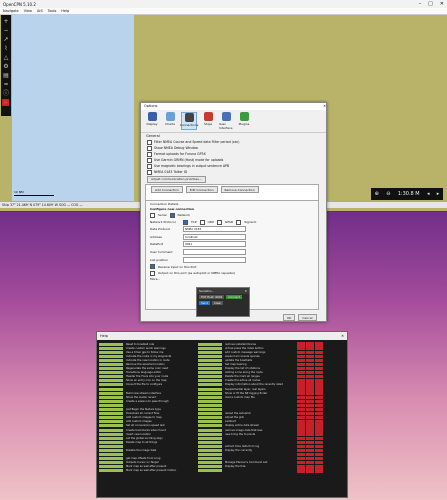 This screenshot has height=500, width=447. I want to click on ais-icon: △, so click(6, 57).